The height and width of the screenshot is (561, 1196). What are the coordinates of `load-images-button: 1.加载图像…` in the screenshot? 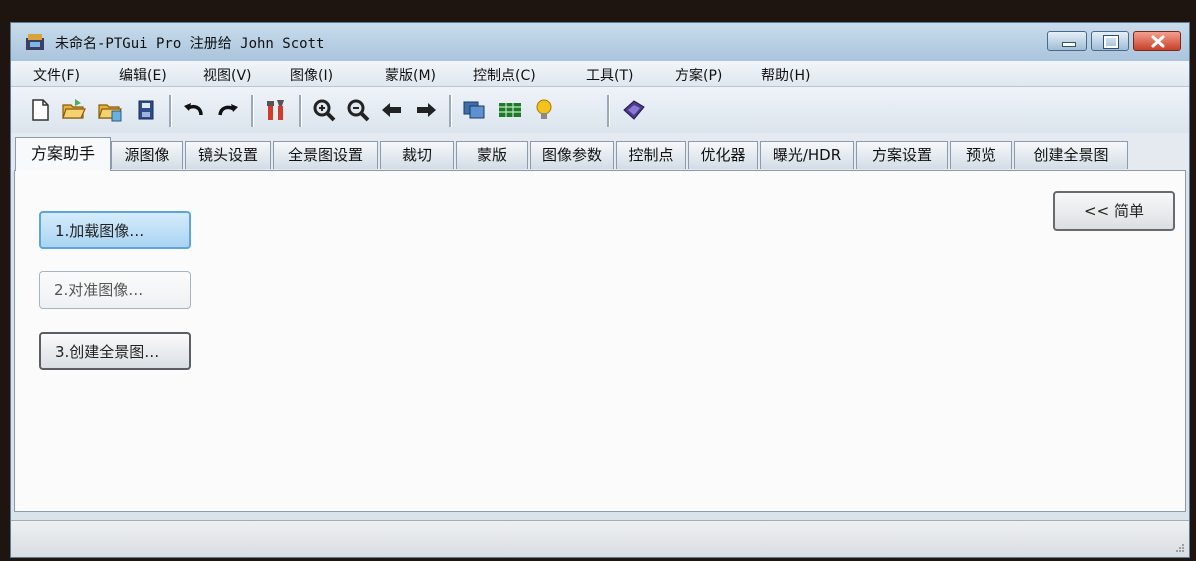 It's located at (115, 230).